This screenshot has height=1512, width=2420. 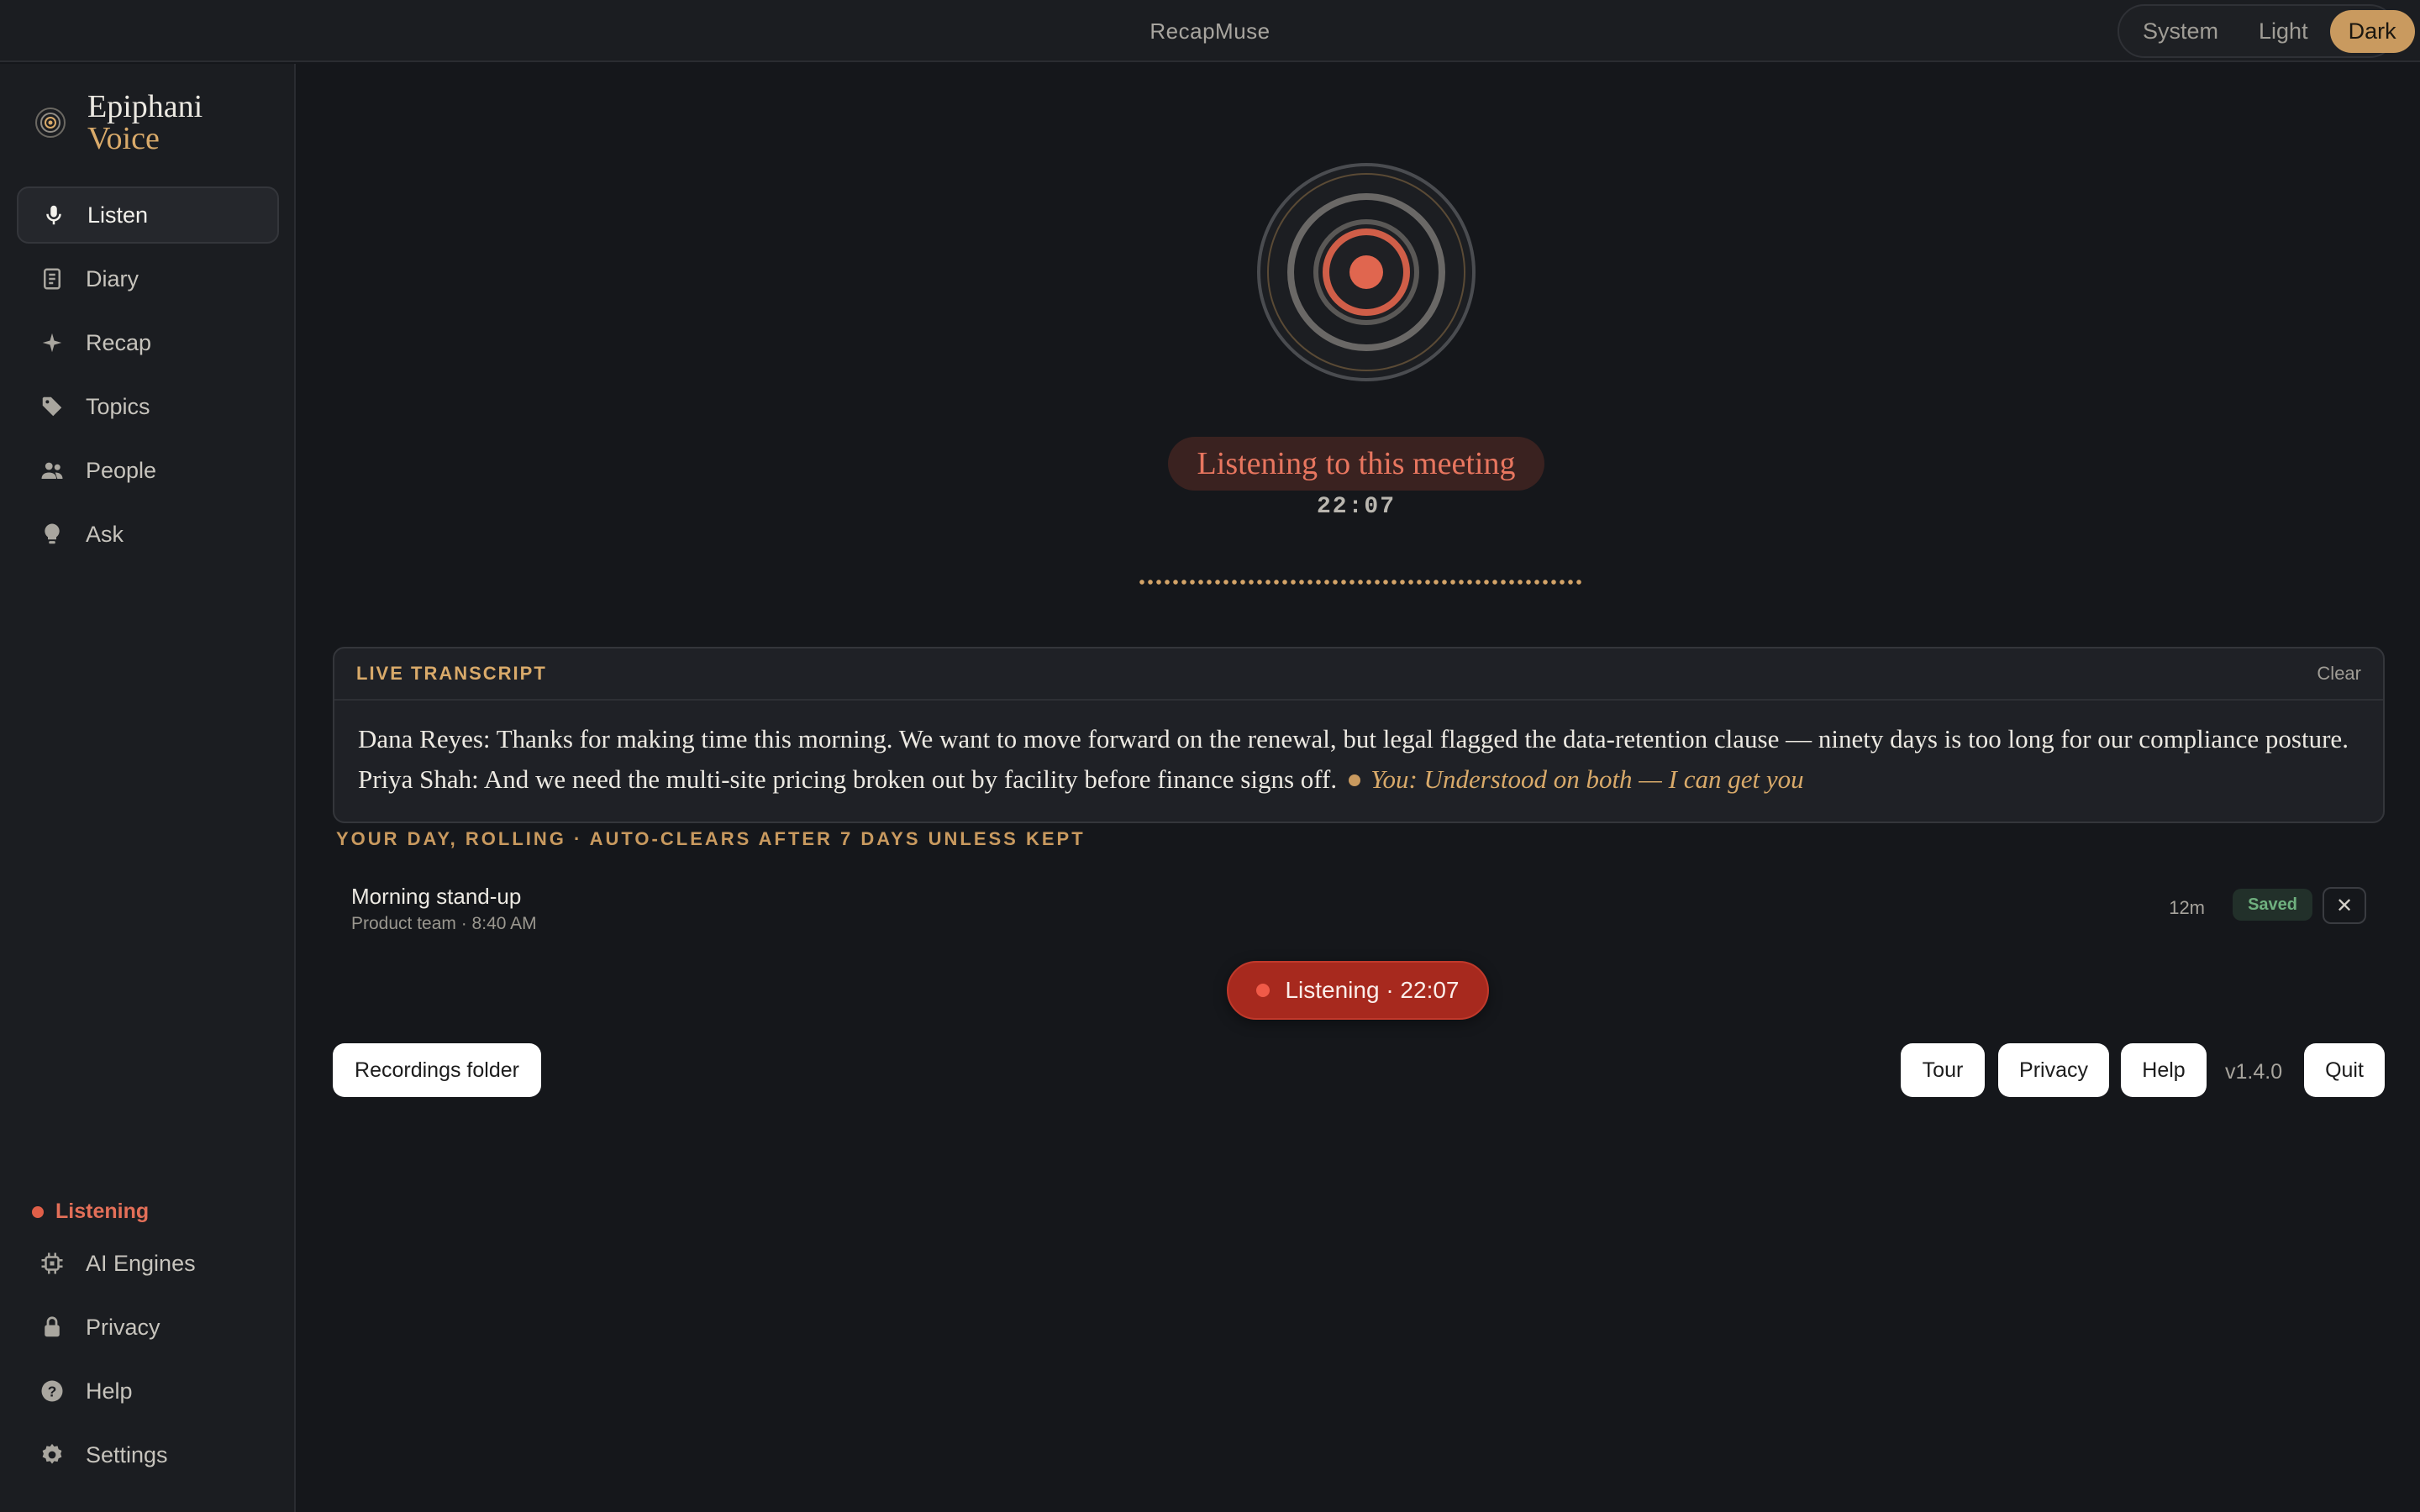 What do you see at coordinates (2180, 31) in the screenshot?
I see `theme-system-option: System` at bounding box center [2180, 31].